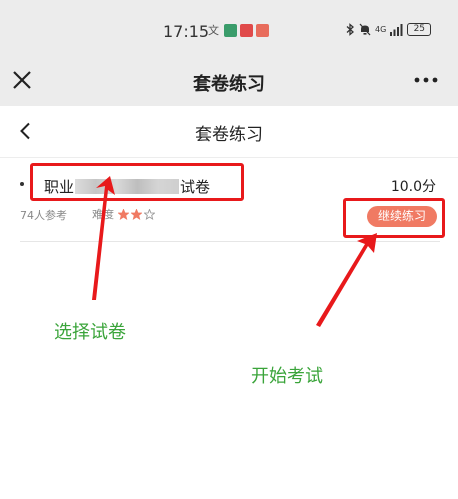 This screenshot has width=458, height=499. Describe the element at coordinates (103, 214) in the screenshot. I see `difficulty-label: 难度` at that location.